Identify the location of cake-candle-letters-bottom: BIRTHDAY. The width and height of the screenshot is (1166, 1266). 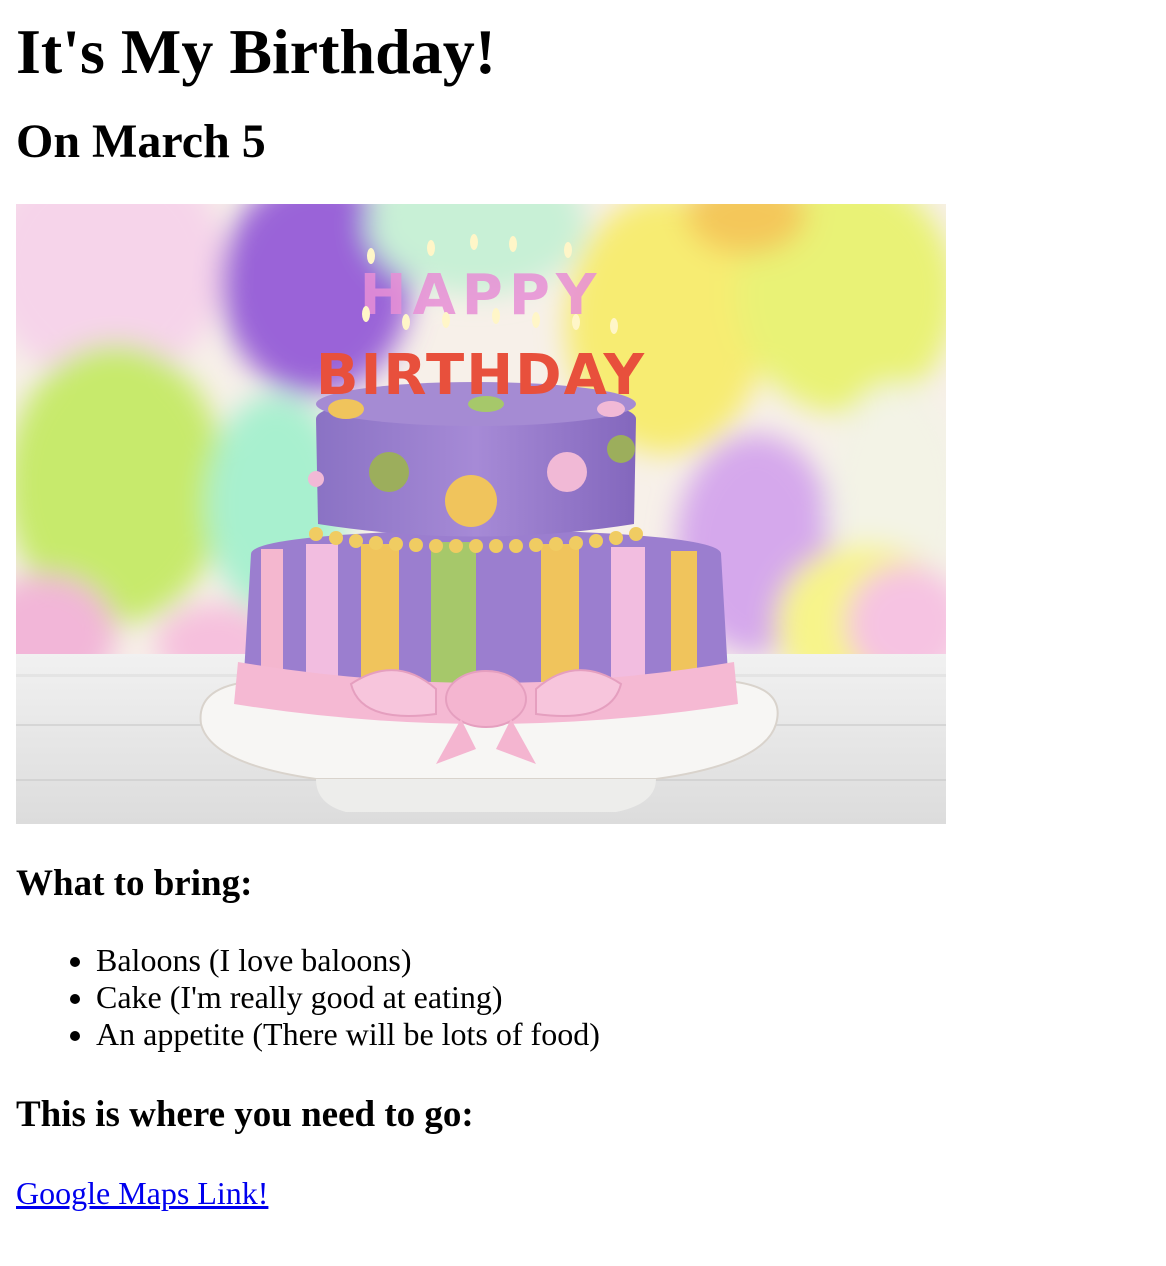
(481, 375).